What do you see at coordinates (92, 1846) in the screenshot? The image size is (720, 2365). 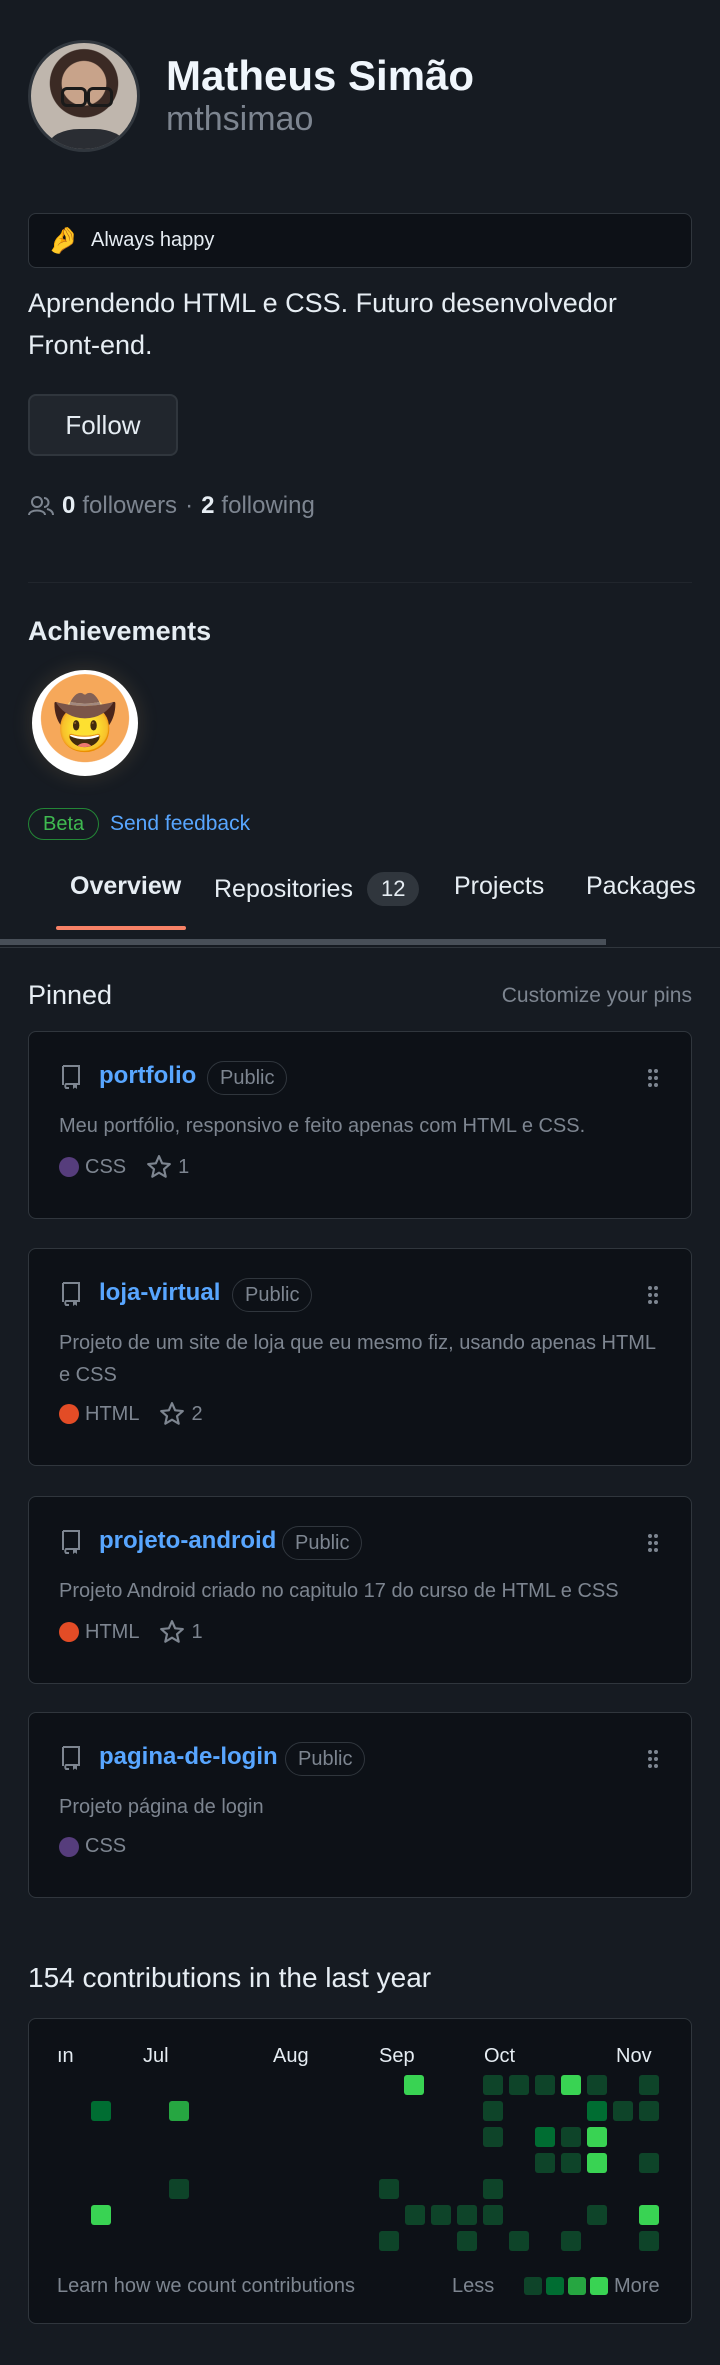 I see `repo-meta: CSS` at bounding box center [92, 1846].